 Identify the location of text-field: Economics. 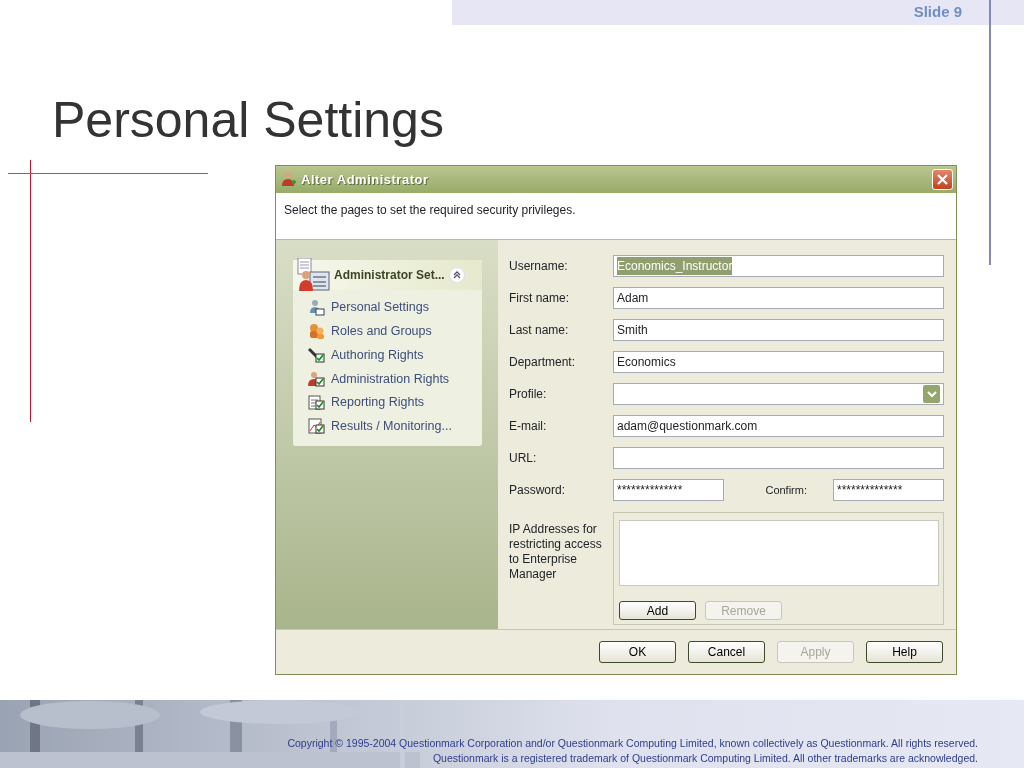
(778, 362).